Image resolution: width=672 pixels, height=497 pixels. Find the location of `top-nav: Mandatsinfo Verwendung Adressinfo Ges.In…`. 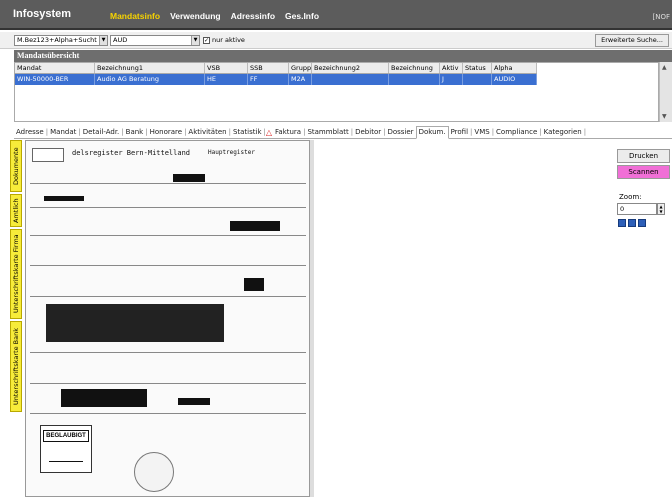

top-nav: Mandatsinfo Verwendung Adressinfo Ges.In… is located at coordinates (214, 16).